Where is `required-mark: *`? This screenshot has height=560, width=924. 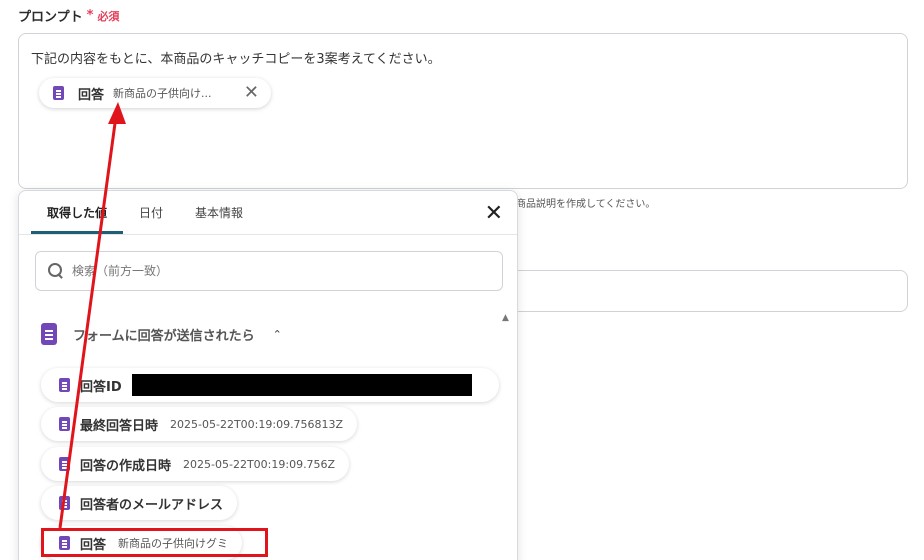 required-mark: * is located at coordinates (90, 15).